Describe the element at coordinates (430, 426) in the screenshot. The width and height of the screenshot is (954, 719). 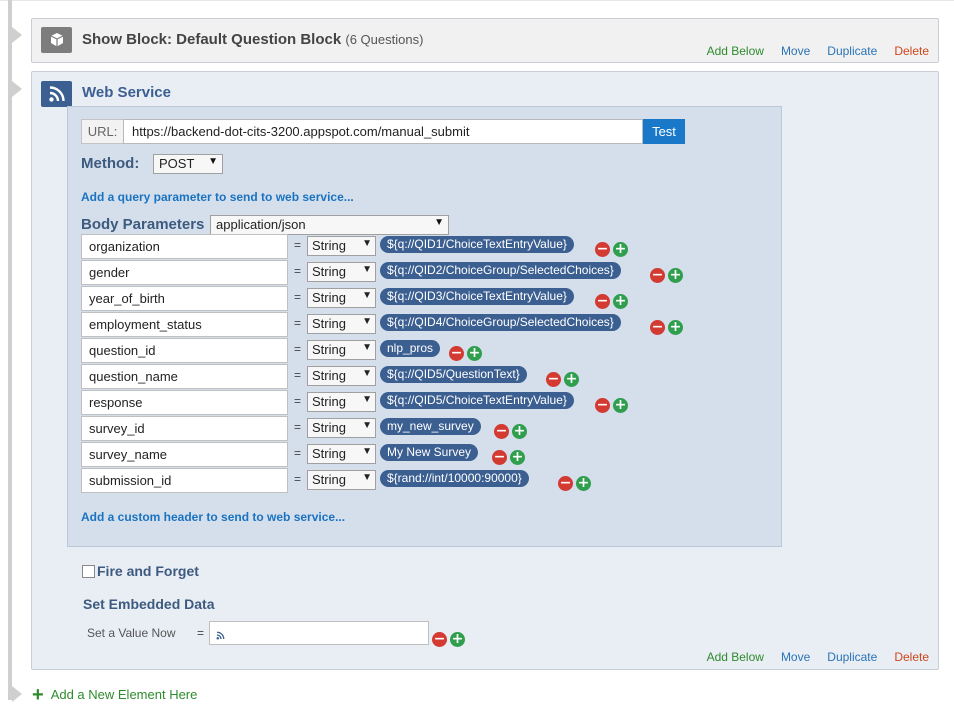
I see `parameter-value-pill: my_new_survey` at that location.